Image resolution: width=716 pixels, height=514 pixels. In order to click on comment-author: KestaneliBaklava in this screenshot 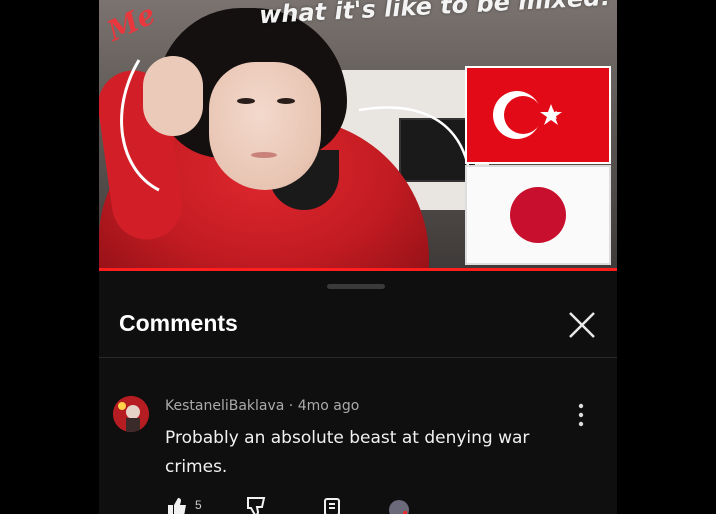, I will do `click(224, 406)`.